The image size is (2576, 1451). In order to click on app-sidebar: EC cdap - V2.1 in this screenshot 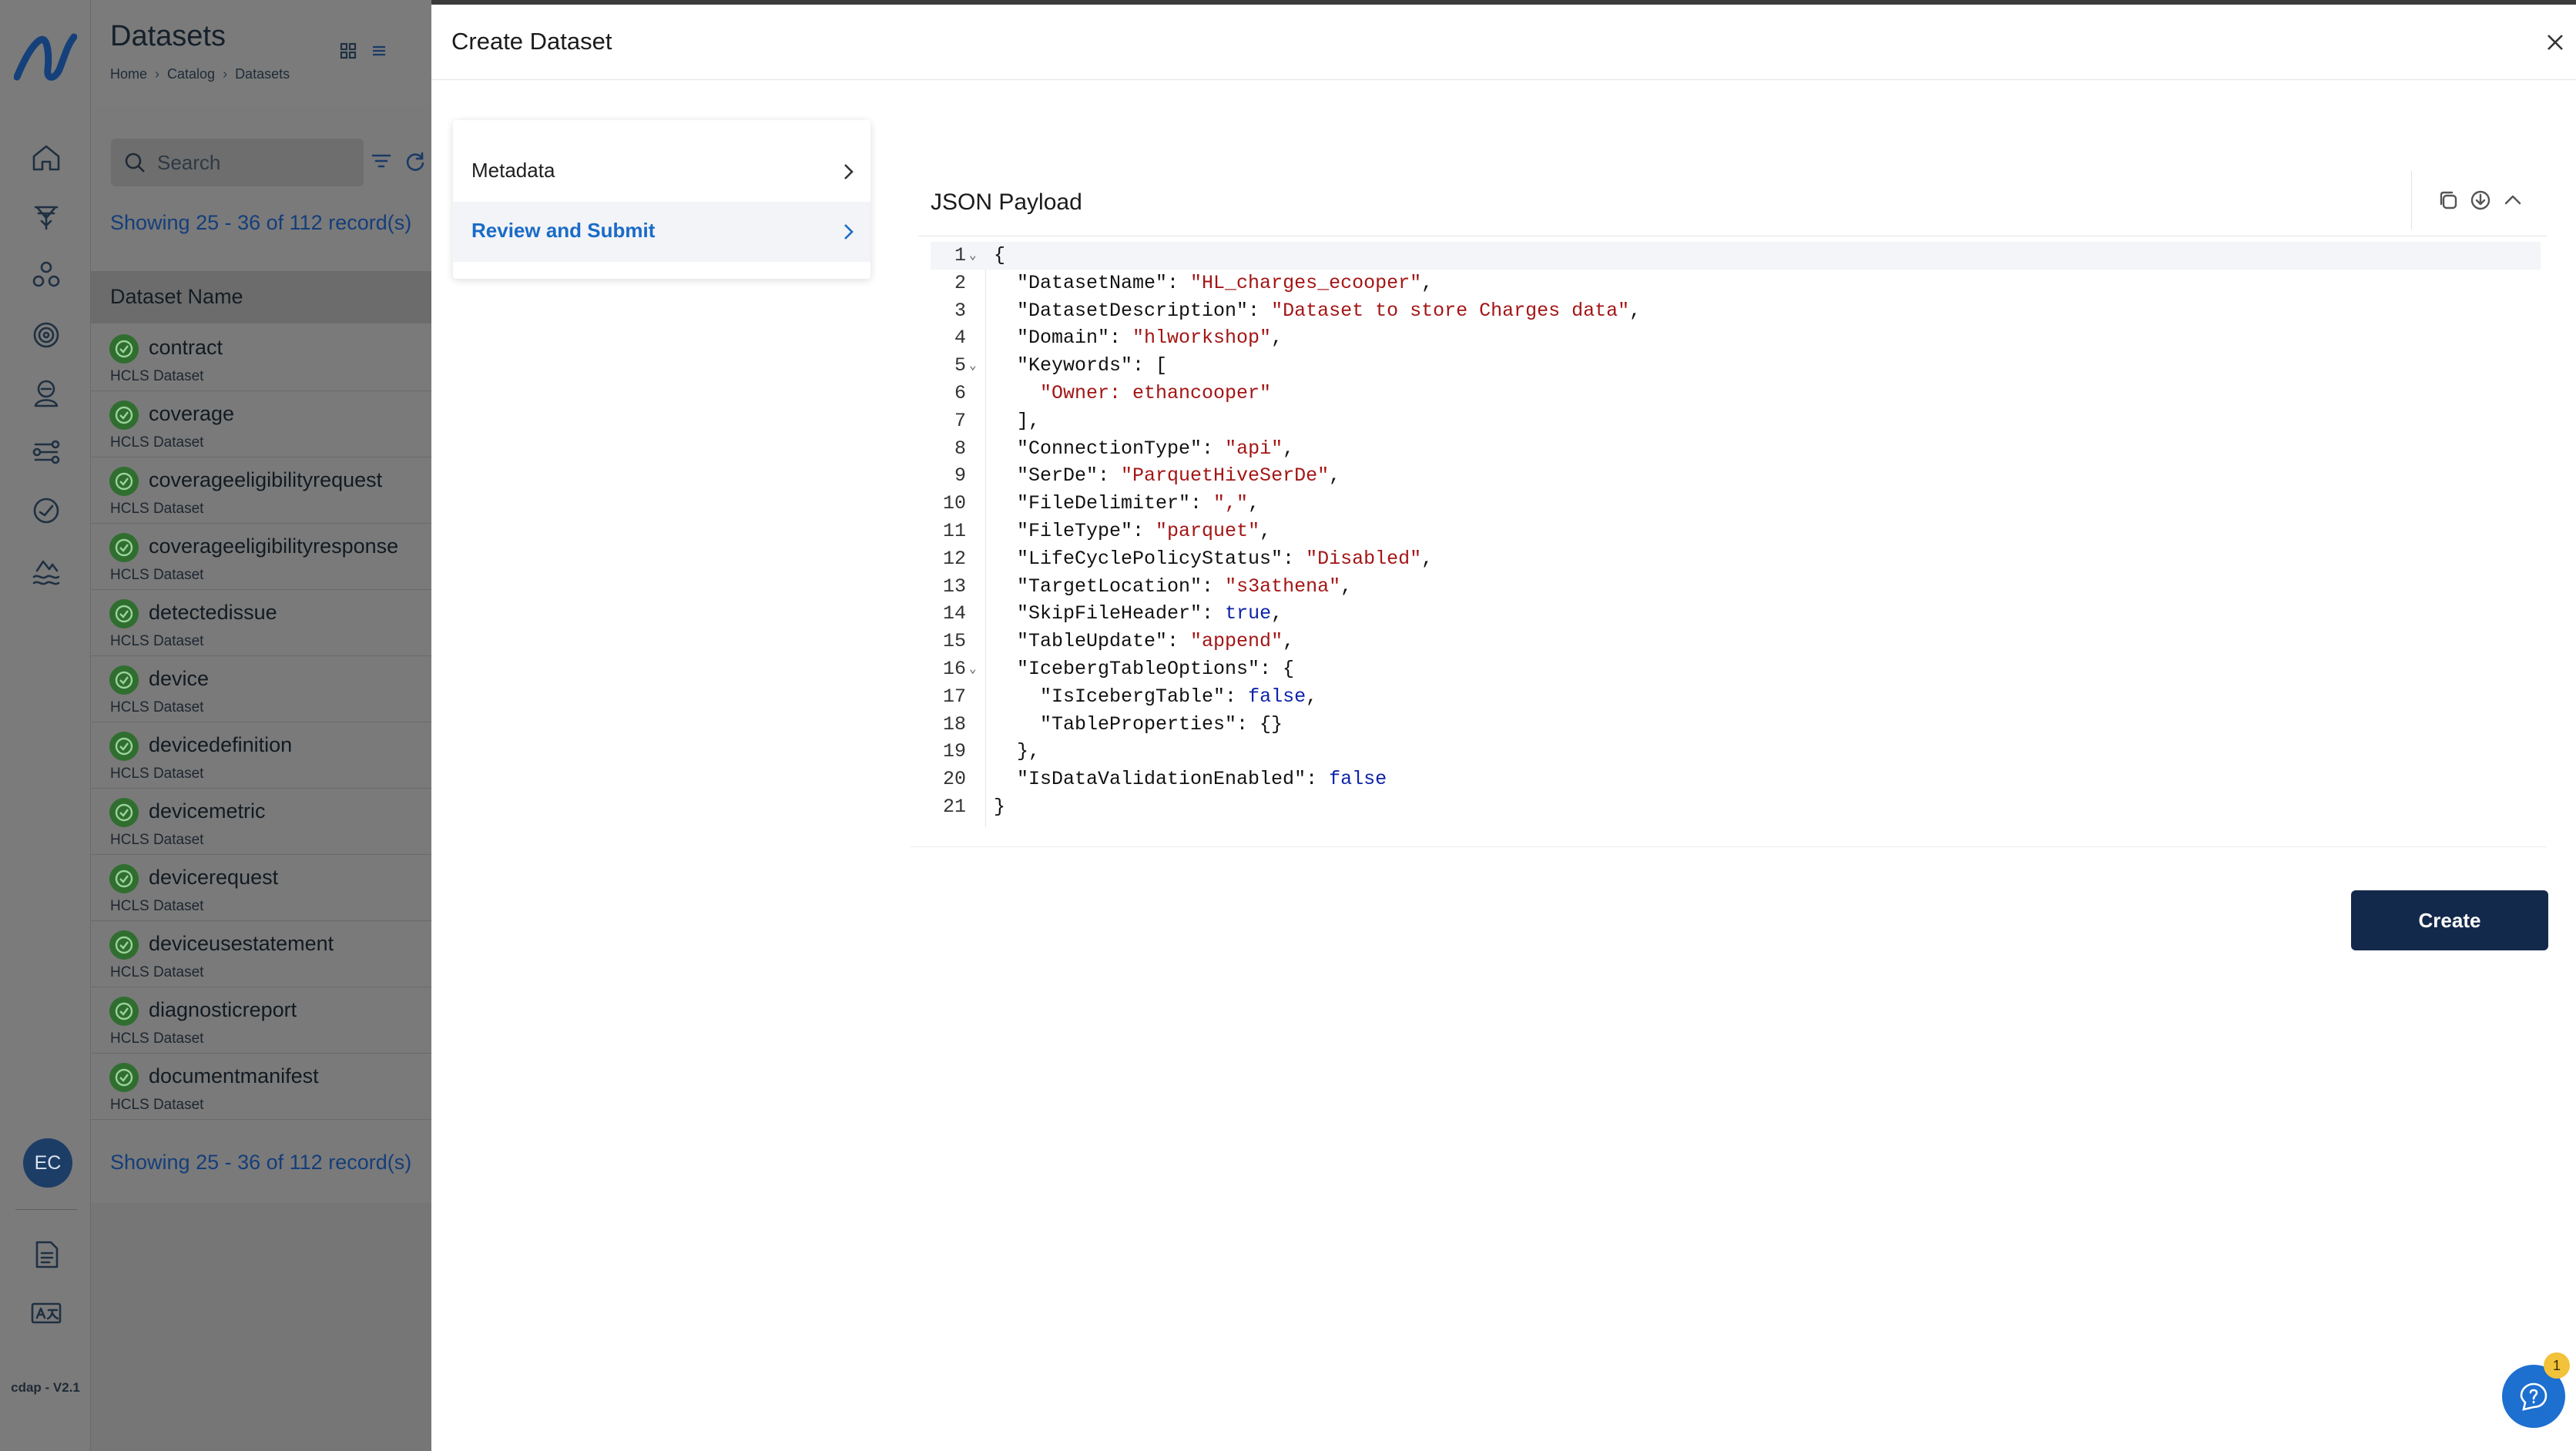, I will do `click(45, 725)`.